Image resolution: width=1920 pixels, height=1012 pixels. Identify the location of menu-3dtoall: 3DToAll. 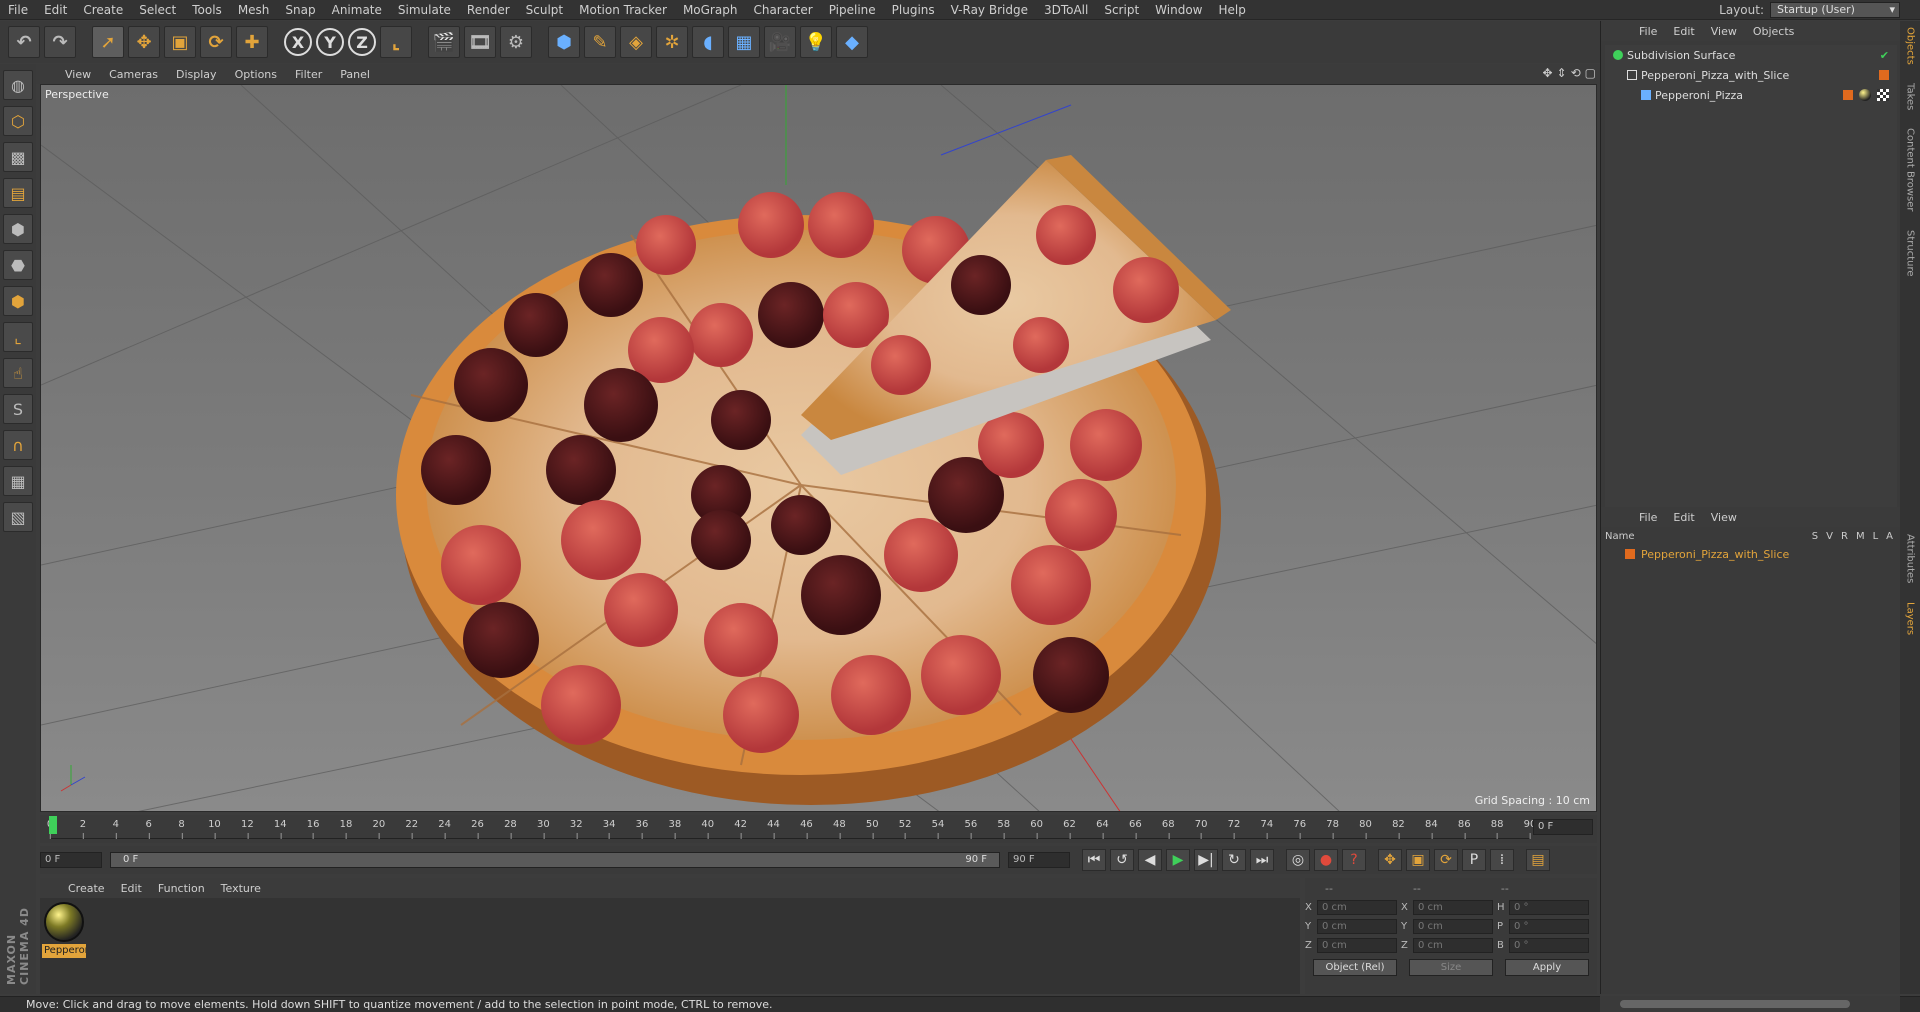
(1066, 10).